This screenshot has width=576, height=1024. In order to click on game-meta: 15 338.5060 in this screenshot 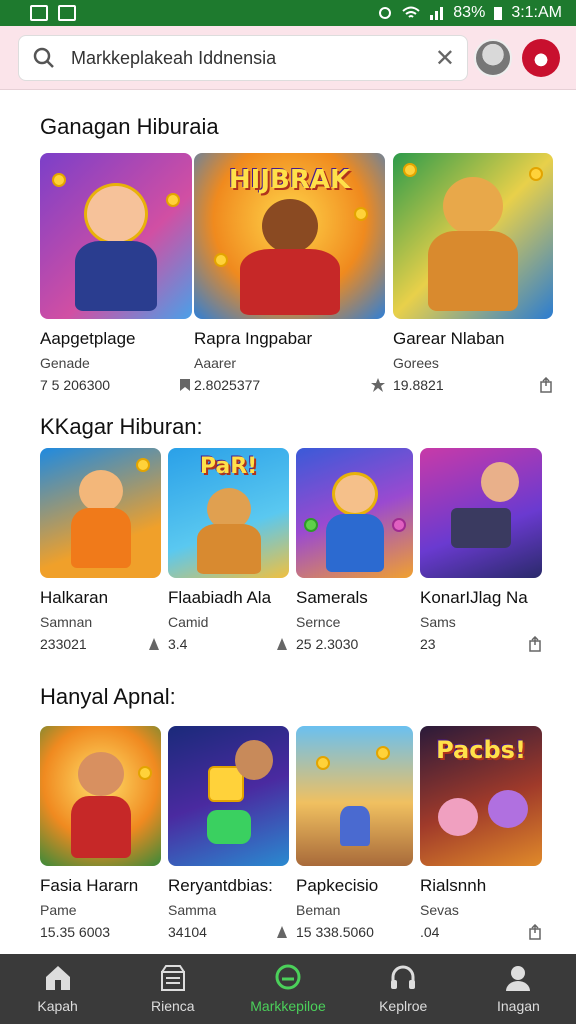, I will do `click(354, 932)`.